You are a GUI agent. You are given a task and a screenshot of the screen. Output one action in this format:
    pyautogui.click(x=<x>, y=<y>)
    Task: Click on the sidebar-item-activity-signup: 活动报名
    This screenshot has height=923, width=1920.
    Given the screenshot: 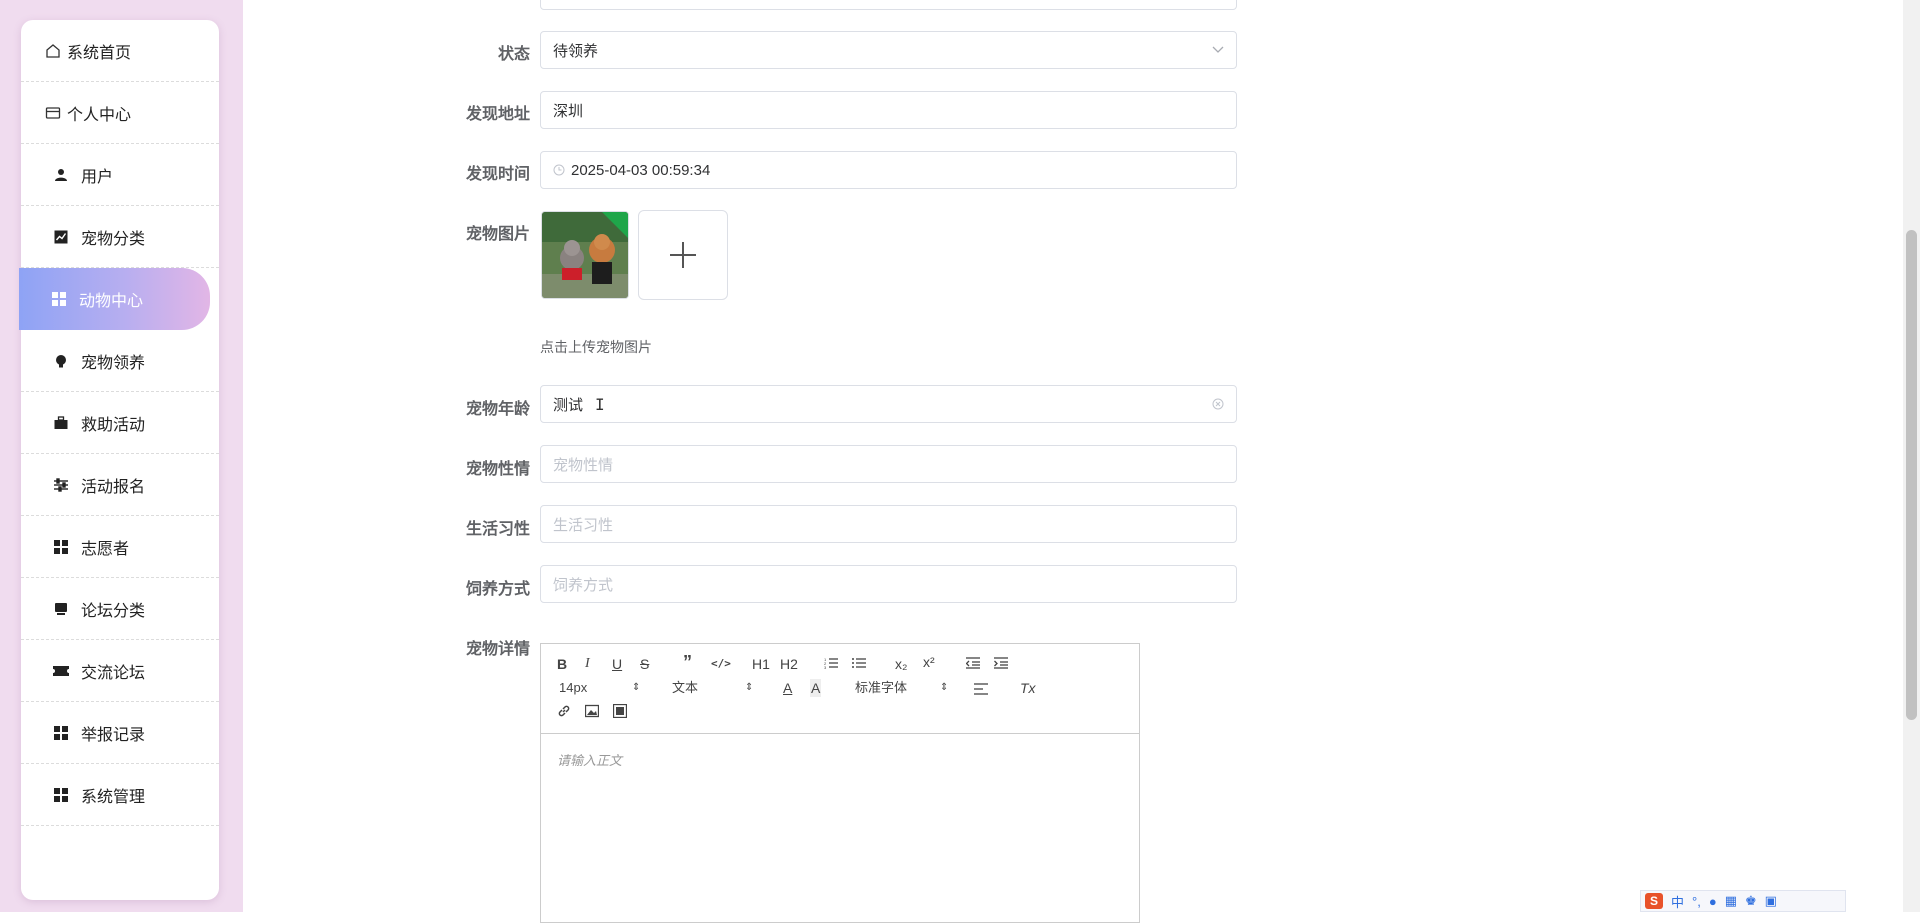 What is the action you would take?
    pyautogui.click(x=120, y=485)
    